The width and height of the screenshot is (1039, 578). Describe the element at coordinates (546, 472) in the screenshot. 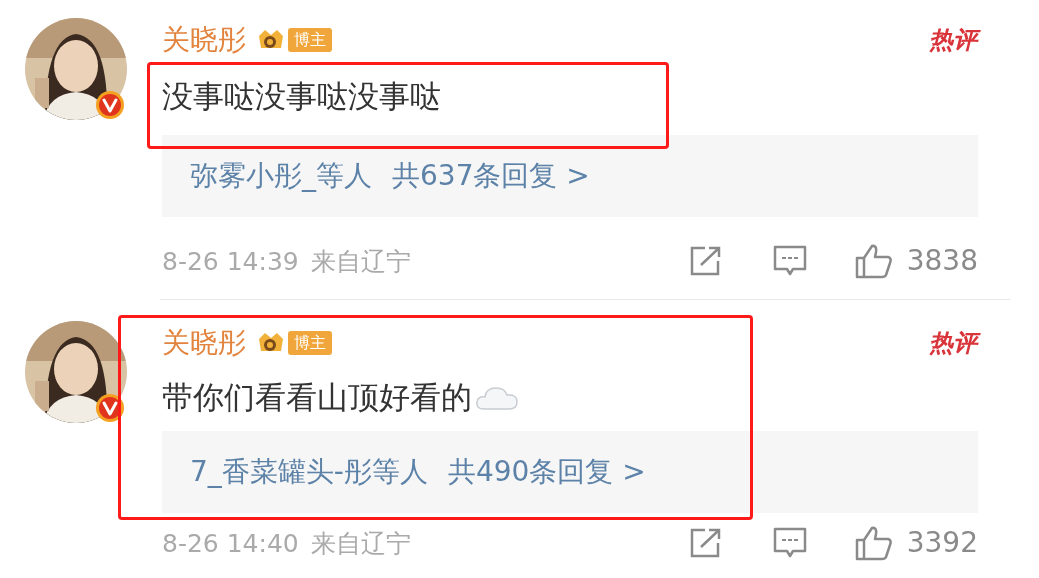

I see `reply-count: 共490条回复 >` at that location.